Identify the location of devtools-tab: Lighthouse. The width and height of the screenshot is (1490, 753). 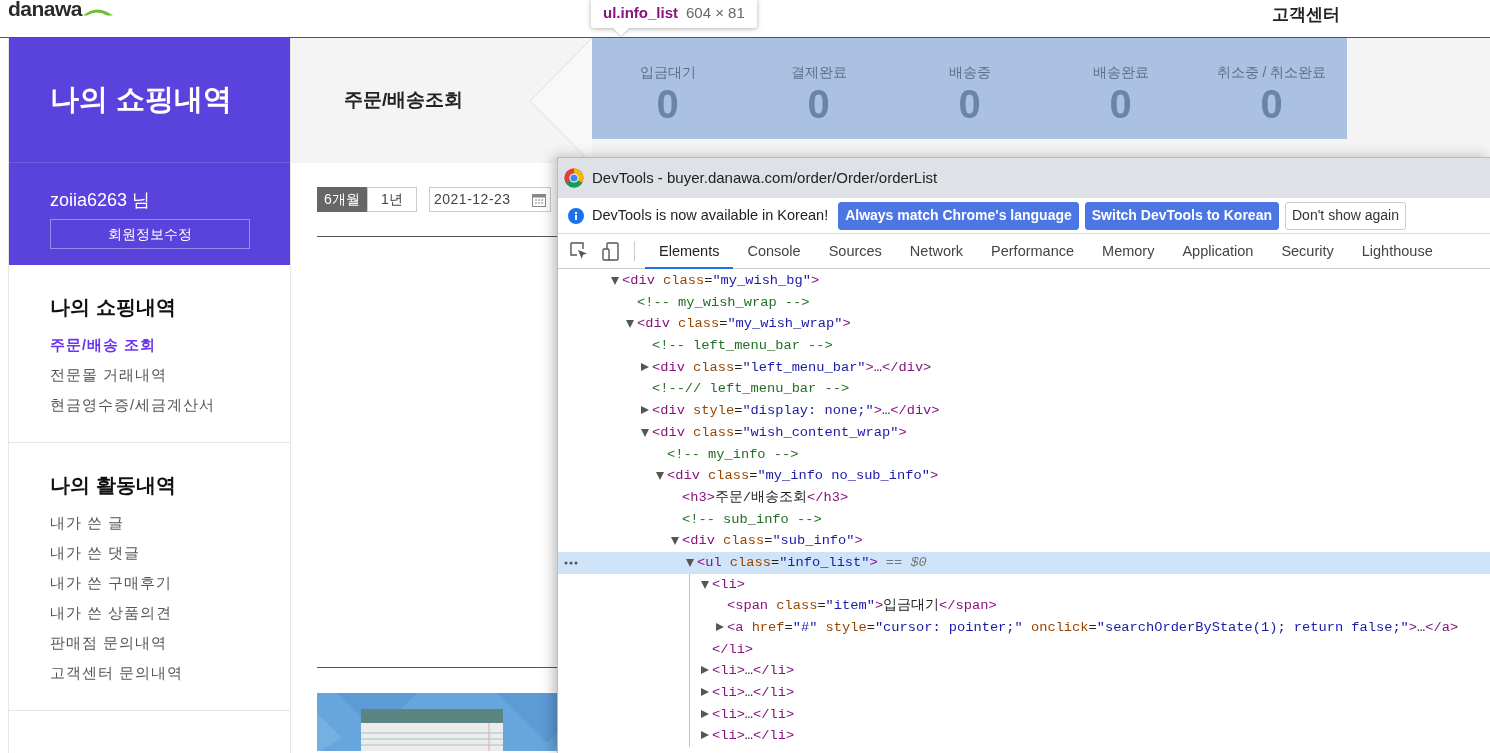
(1397, 251).